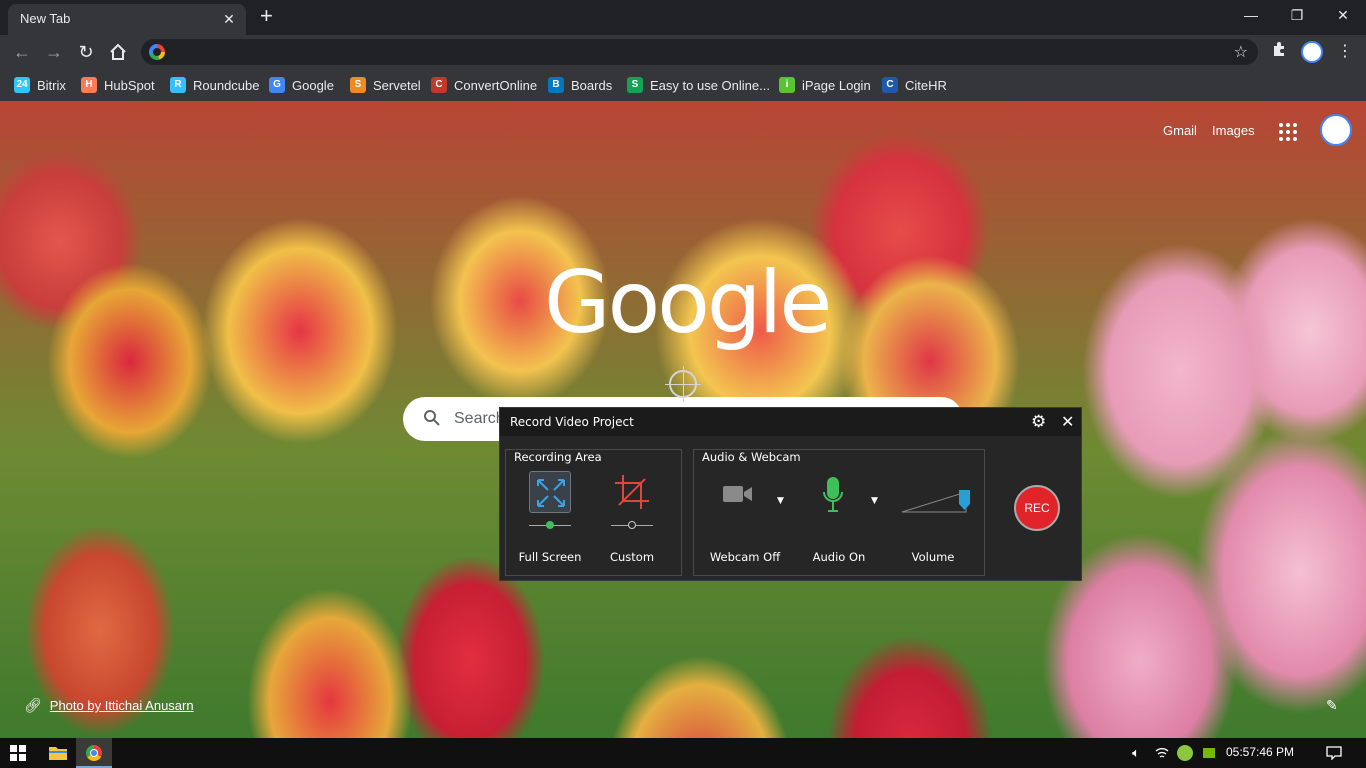 Image resolution: width=1366 pixels, height=768 pixels. Describe the element at coordinates (18, 753) in the screenshot. I see `windows-start-icon` at that location.